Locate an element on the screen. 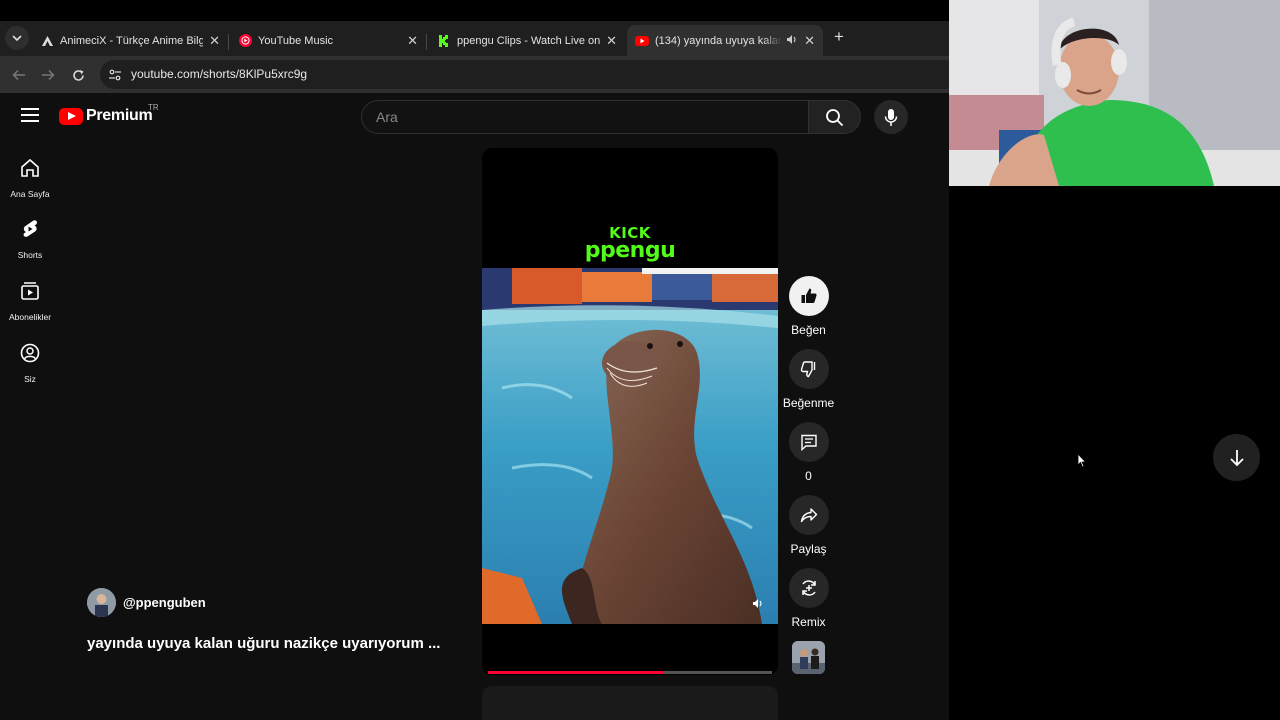  video-progress-bar is located at coordinates (630, 672).